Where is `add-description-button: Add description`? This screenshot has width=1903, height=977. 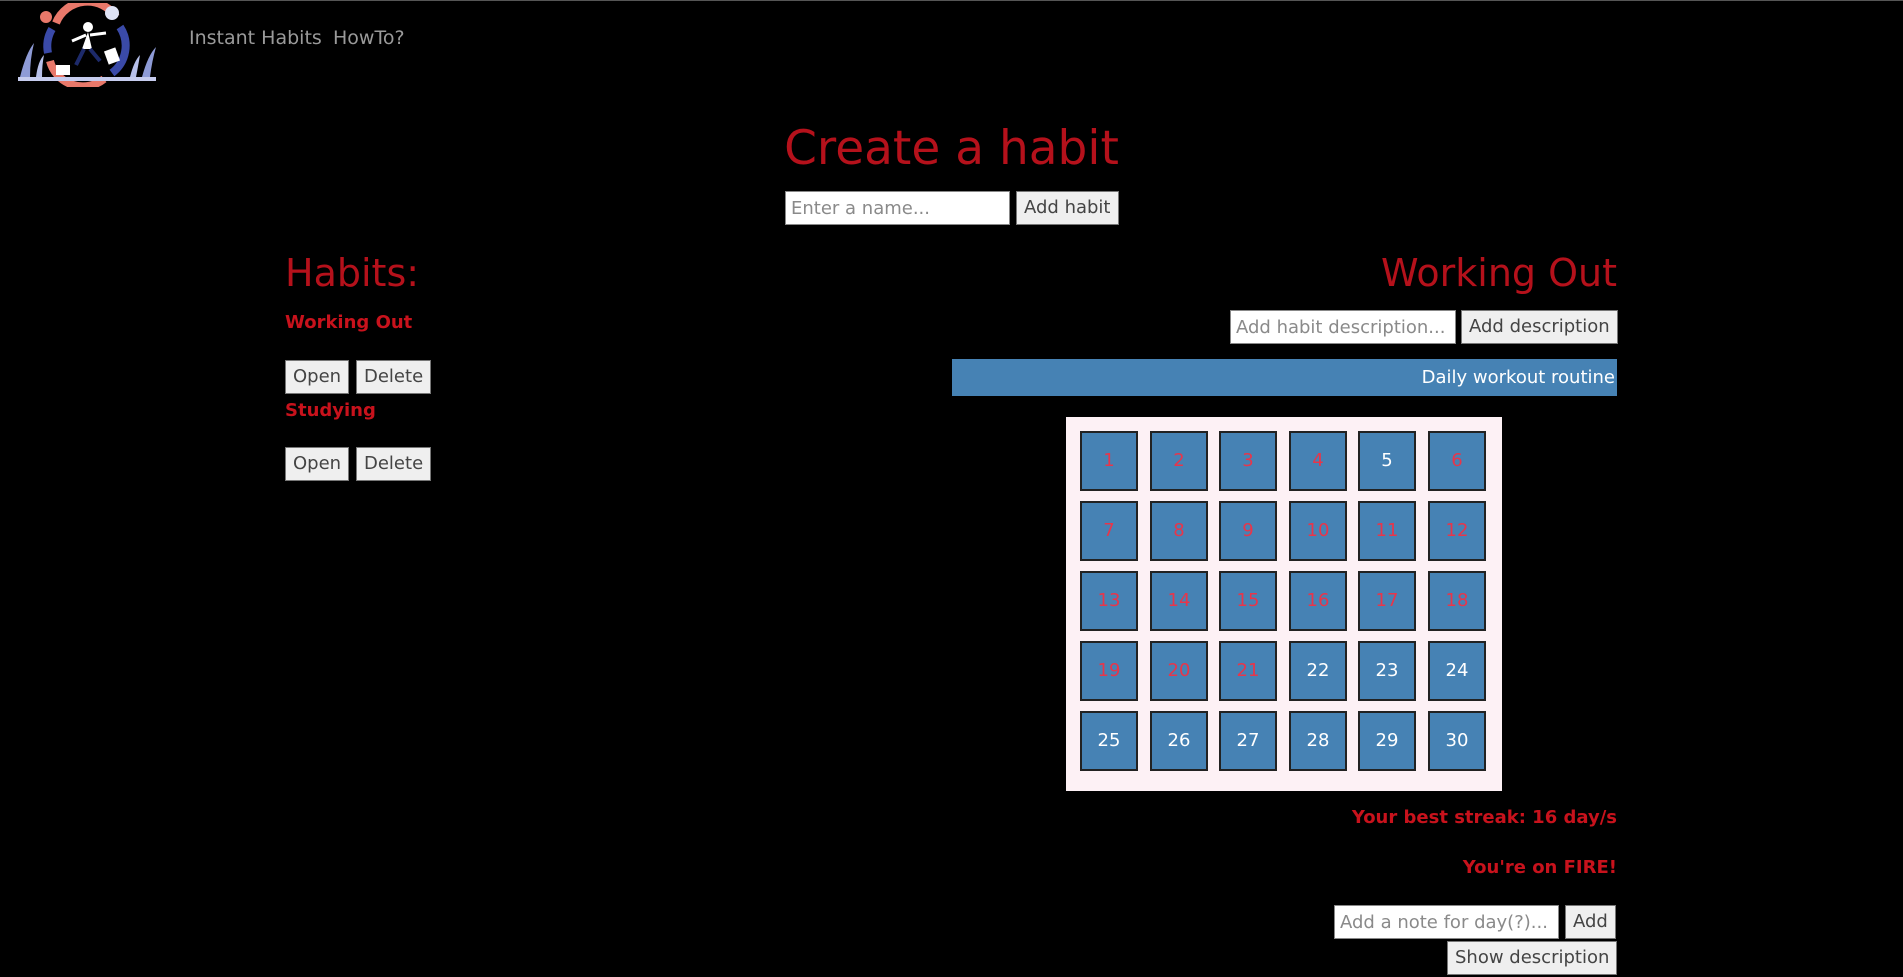 add-description-button: Add description is located at coordinates (1539, 327).